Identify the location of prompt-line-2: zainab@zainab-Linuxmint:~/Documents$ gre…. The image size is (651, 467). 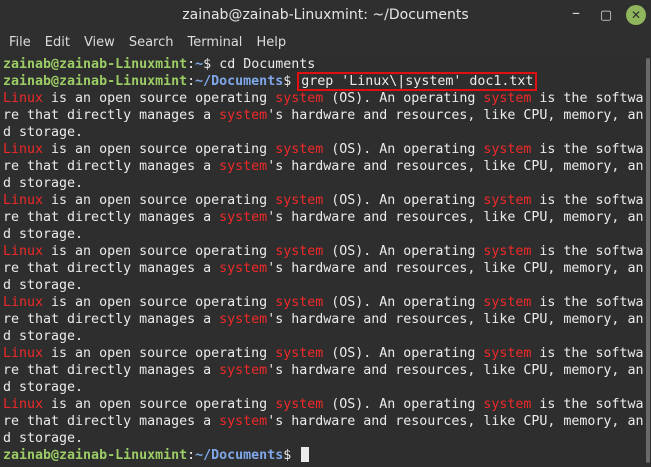
(270, 81).